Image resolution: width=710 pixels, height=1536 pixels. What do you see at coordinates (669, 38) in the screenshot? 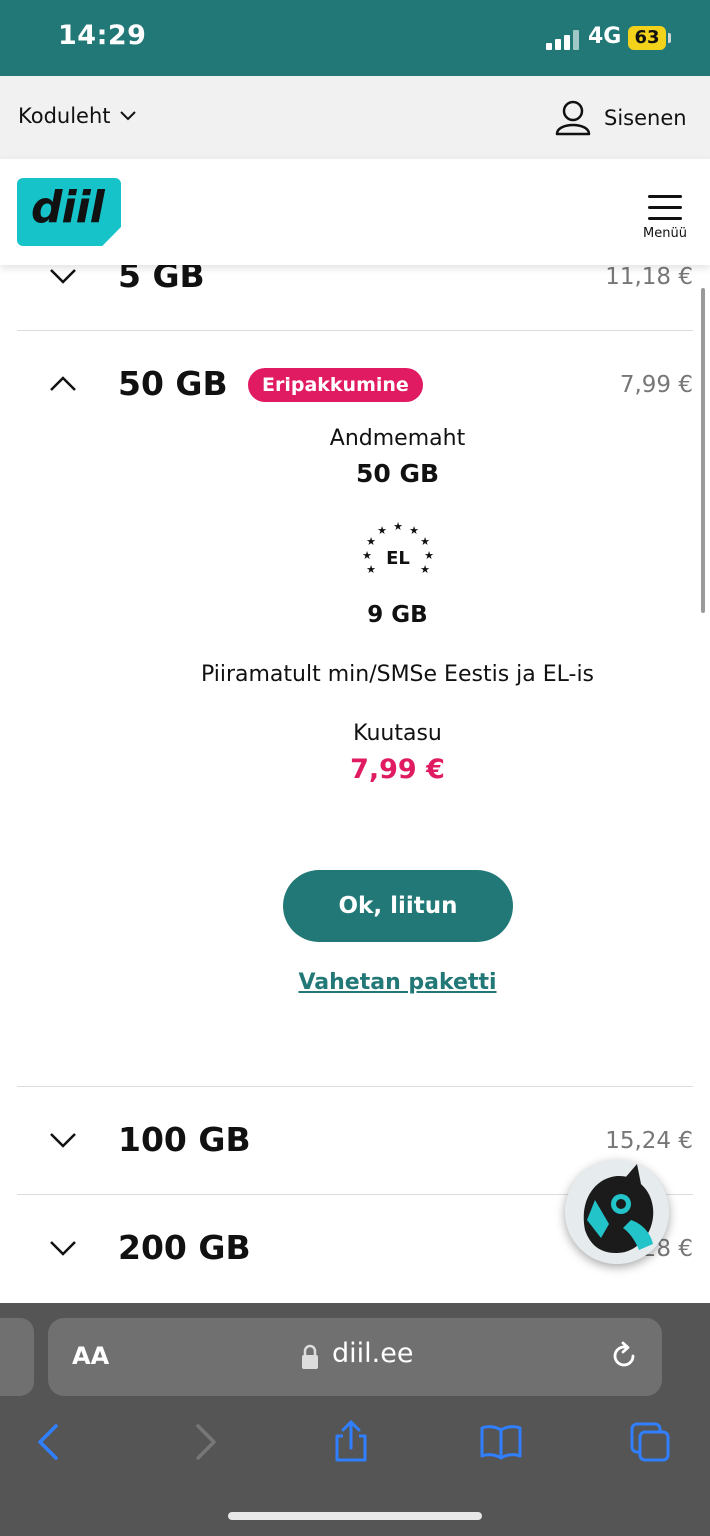
I see `battery-nub` at bounding box center [669, 38].